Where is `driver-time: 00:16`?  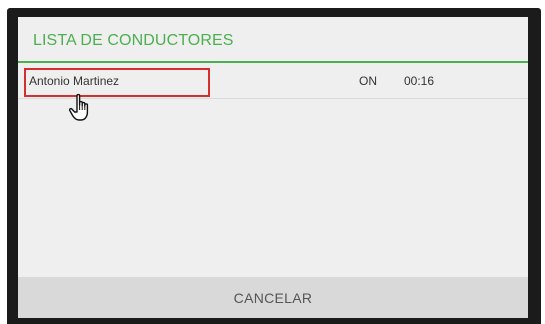 driver-time: 00:16 is located at coordinates (419, 81).